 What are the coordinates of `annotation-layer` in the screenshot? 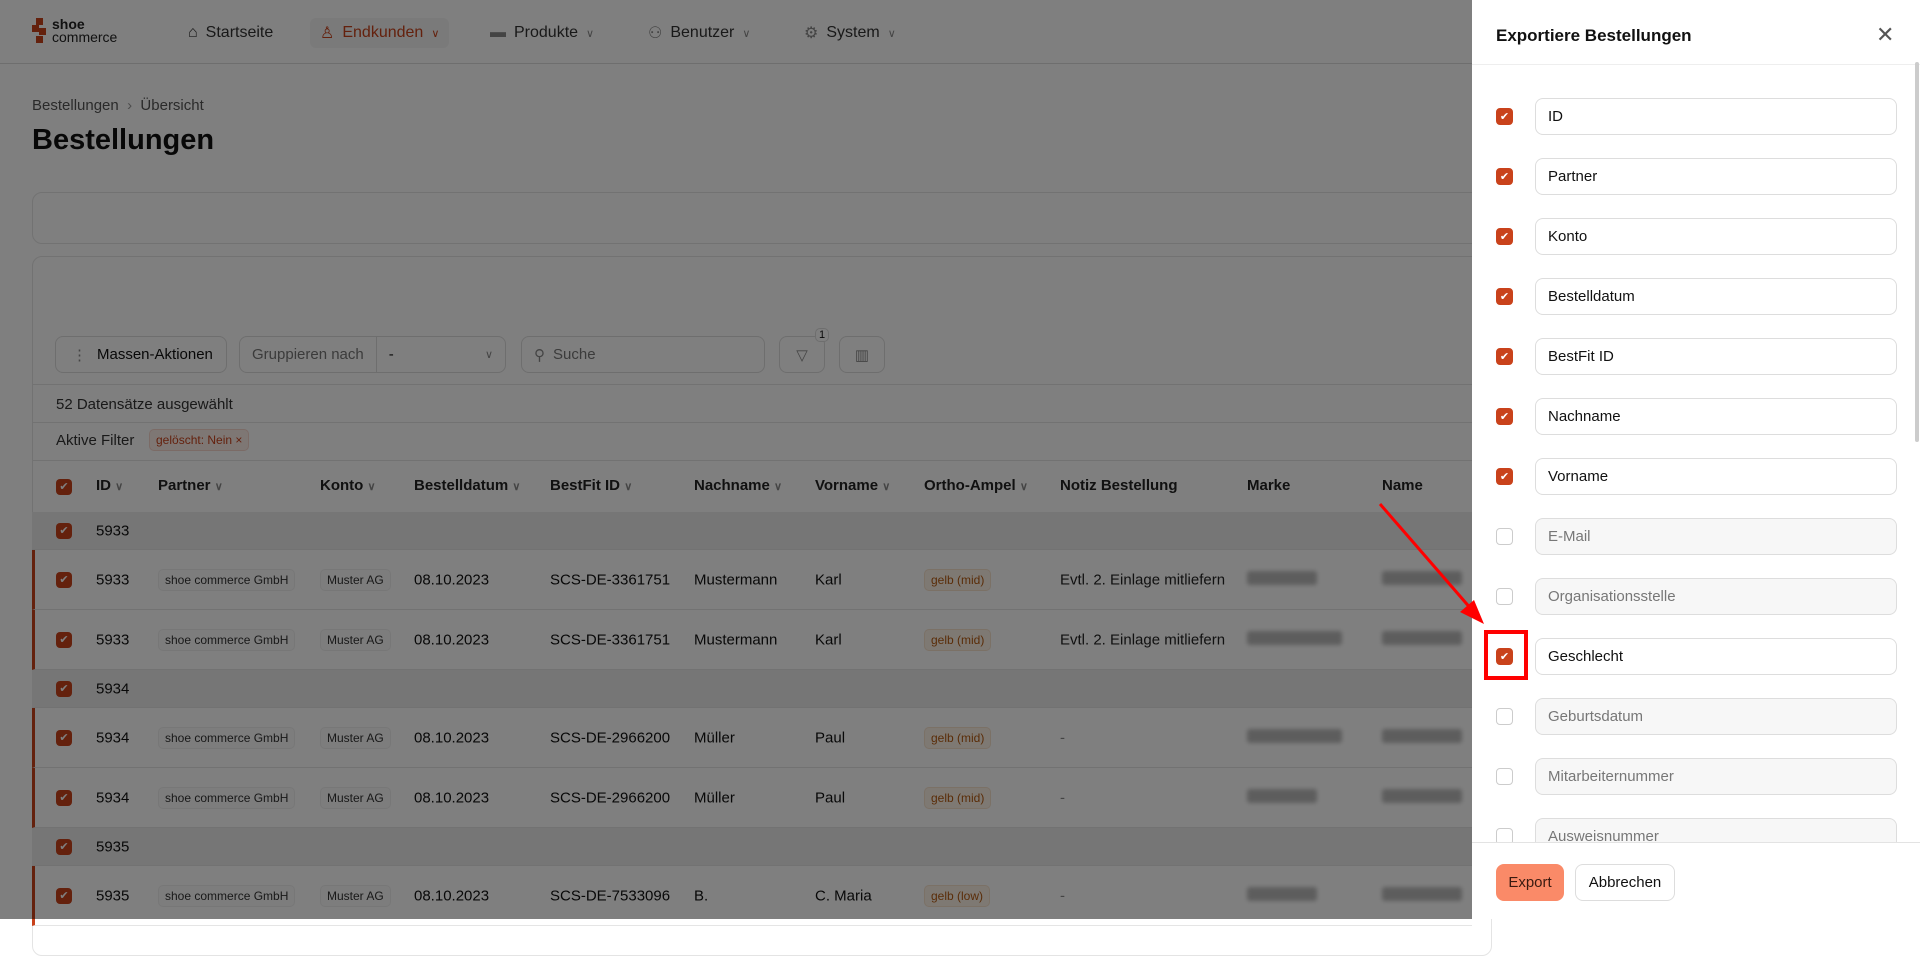 It's located at (1453, 591).